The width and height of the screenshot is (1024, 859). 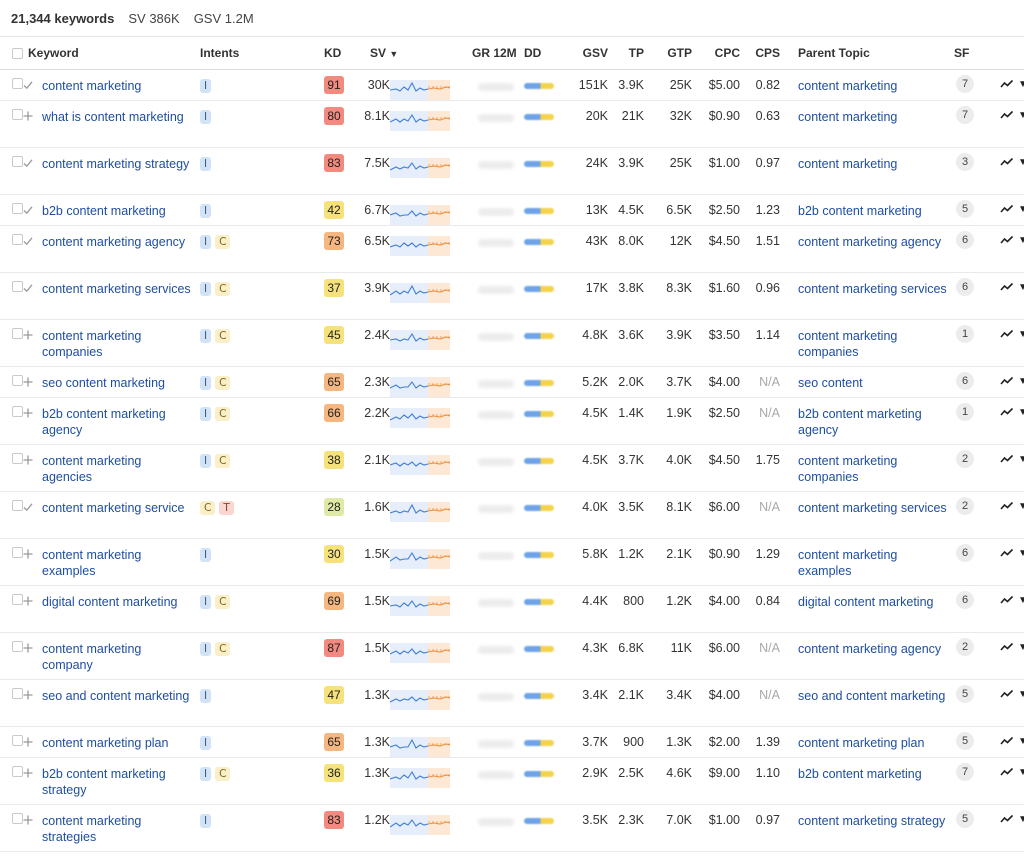 What do you see at coordinates (109, 743) in the screenshot?
I see `keyword-link: content marketing plan` at bounding box center [109, 743].